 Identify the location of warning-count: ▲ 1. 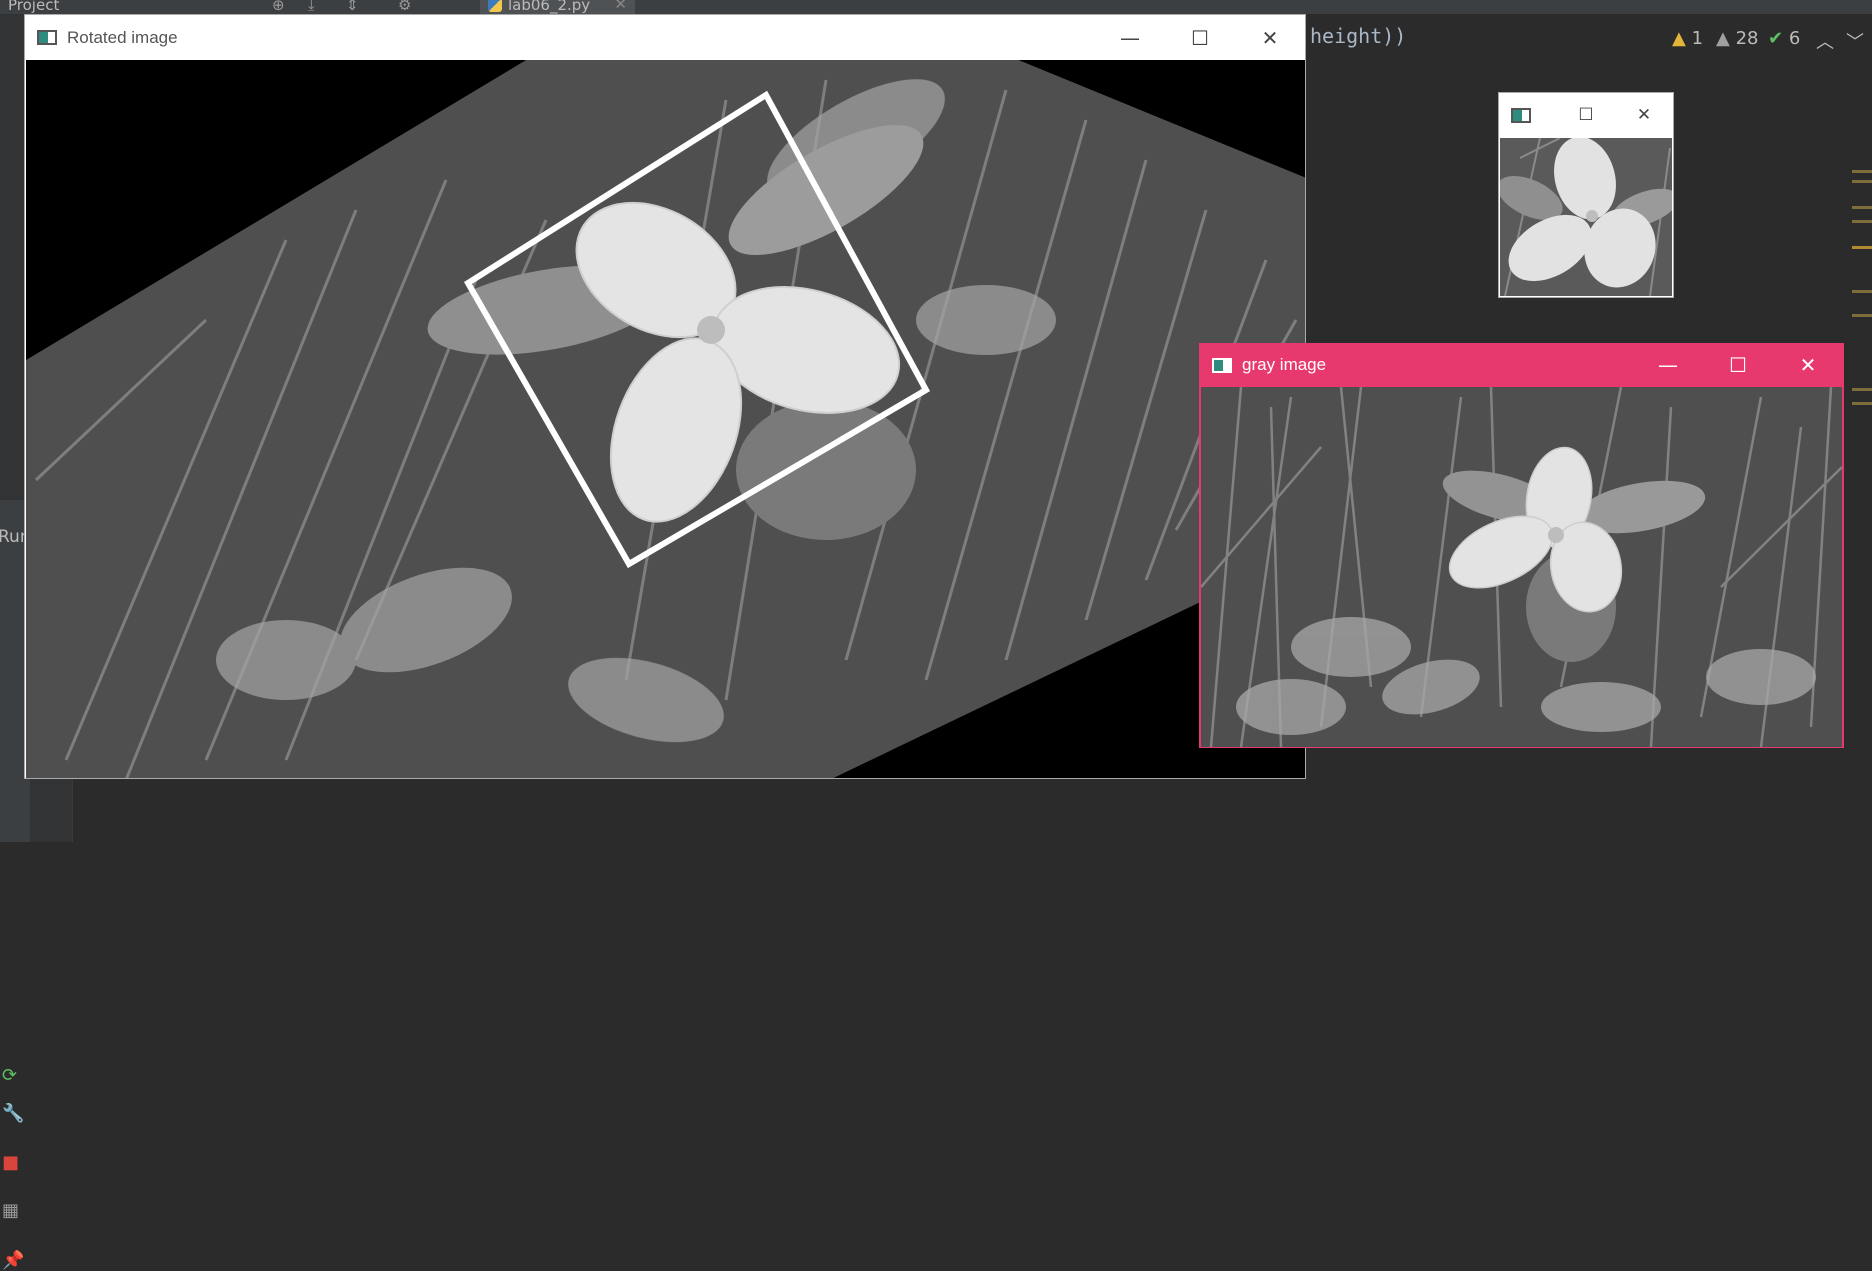
(1687, 38).